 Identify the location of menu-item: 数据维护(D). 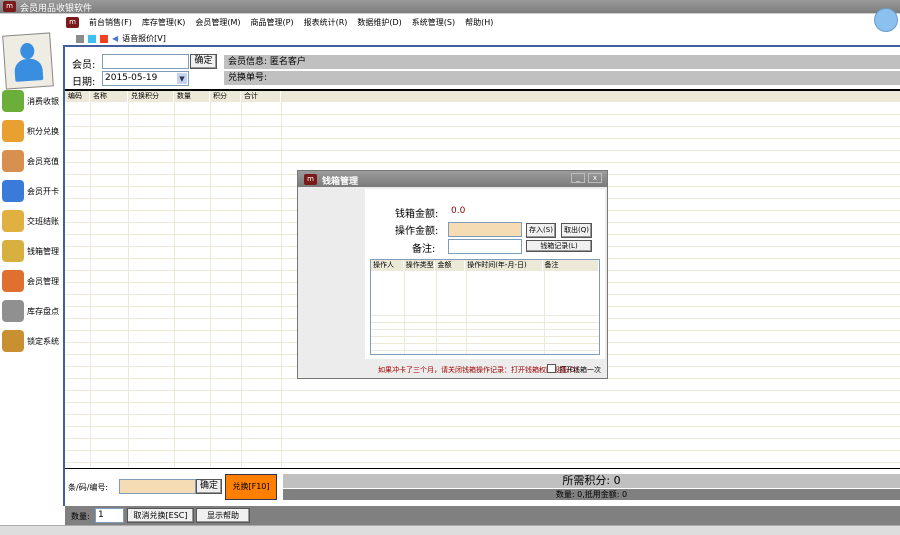
(379, 22).